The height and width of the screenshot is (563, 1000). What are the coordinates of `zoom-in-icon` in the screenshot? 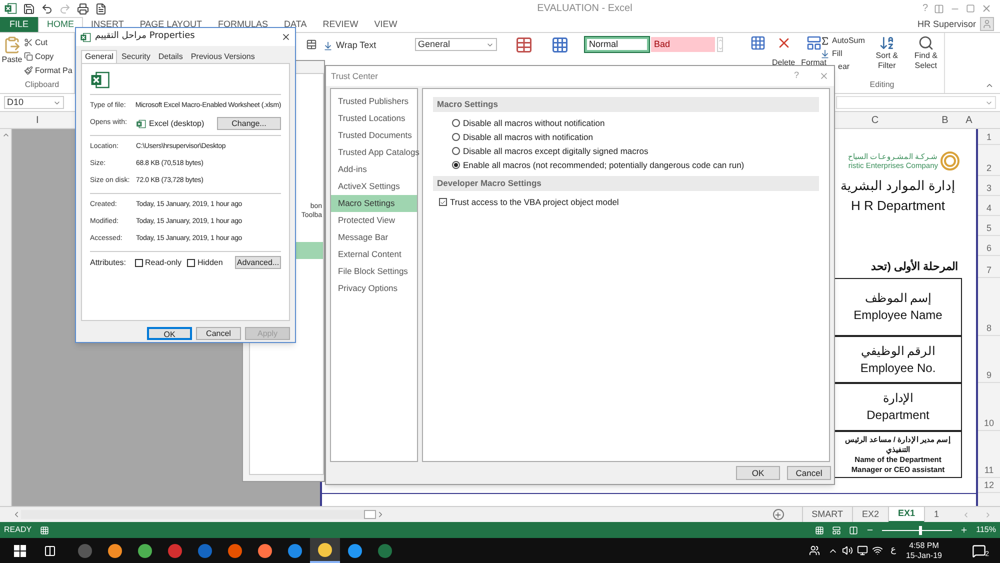 It's located at (964, 530).